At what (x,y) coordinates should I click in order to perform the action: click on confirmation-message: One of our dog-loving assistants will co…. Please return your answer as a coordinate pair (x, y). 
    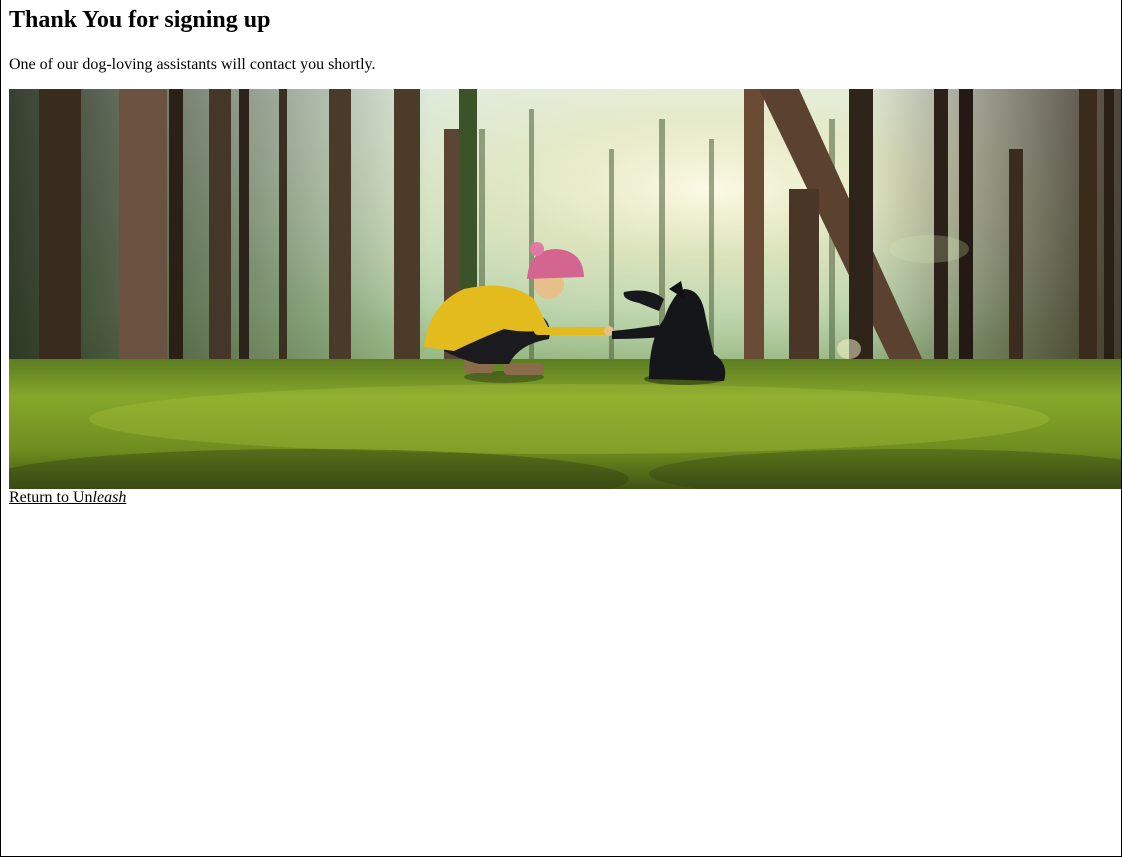
    Looking at the image, I should click on (192, 64).